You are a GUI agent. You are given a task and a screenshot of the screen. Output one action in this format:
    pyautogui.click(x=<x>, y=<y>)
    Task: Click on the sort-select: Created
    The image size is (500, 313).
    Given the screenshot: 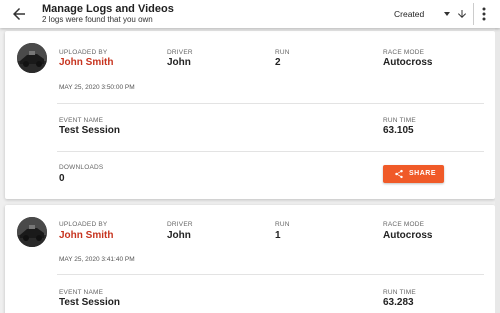 What is the action you would take?
    pyautogui.click(x=423, y=15)
    